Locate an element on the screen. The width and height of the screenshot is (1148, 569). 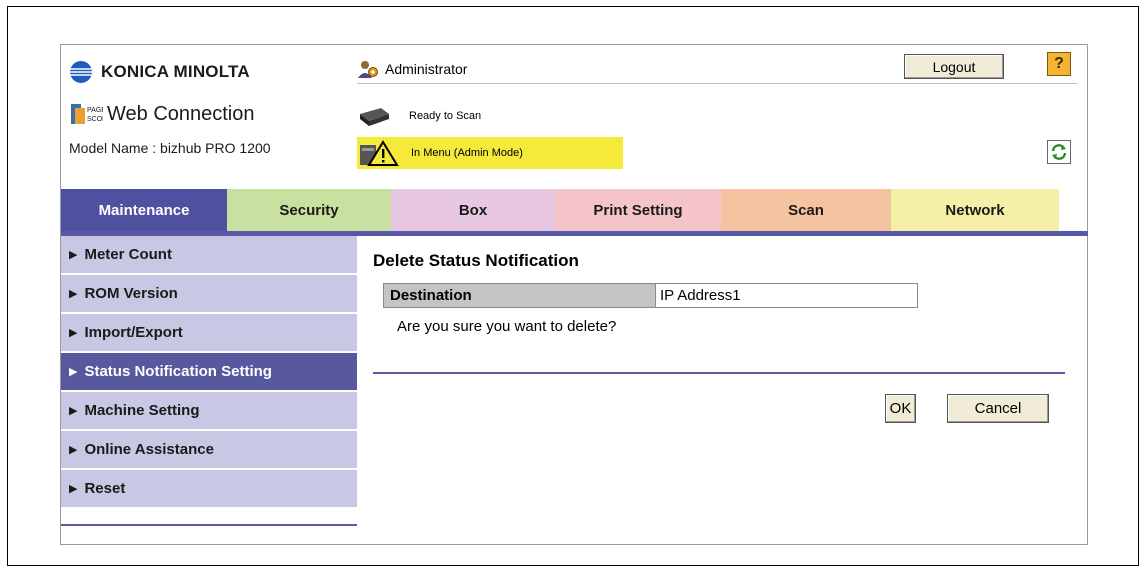
scan-status-row: Ready to Scan is located at coordinates (419, 116).